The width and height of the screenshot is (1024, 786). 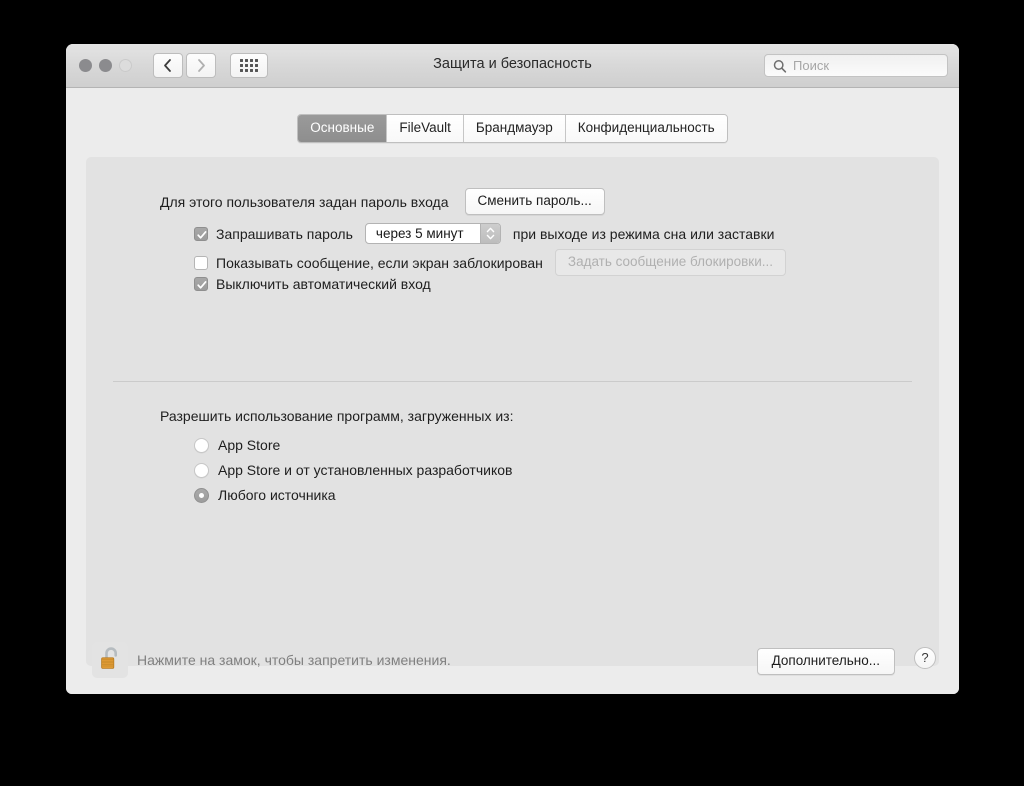 What do you see at coordinates (201, 495) in the screenshot?
I see `radio-anywhere` at bounding box center [201, 495].